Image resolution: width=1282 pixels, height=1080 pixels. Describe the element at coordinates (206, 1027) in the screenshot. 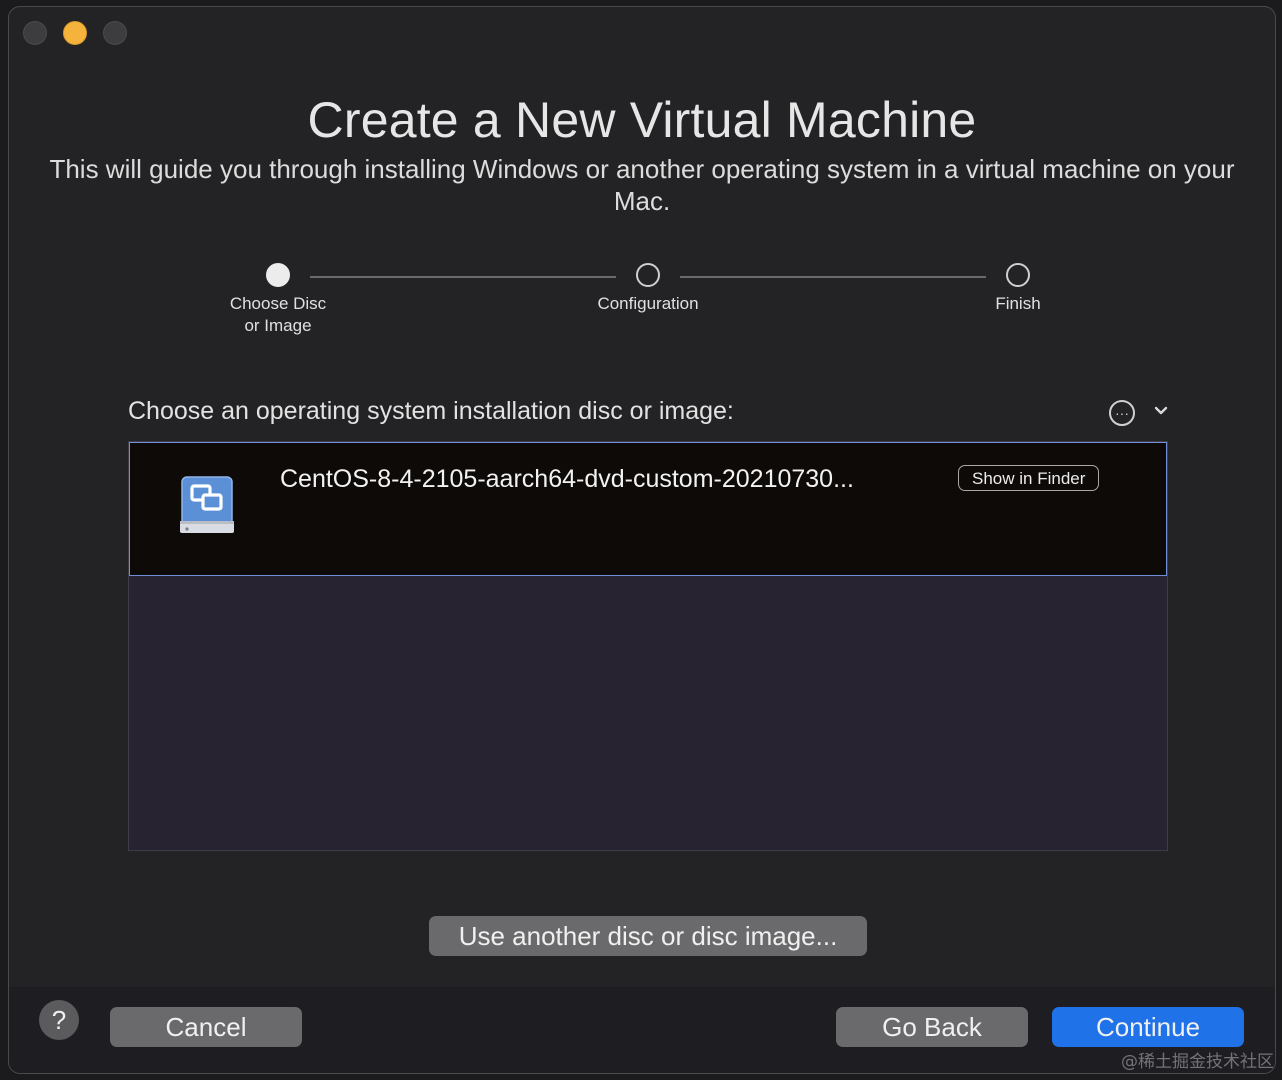

I see `cancel-button: Cancel` at that location.